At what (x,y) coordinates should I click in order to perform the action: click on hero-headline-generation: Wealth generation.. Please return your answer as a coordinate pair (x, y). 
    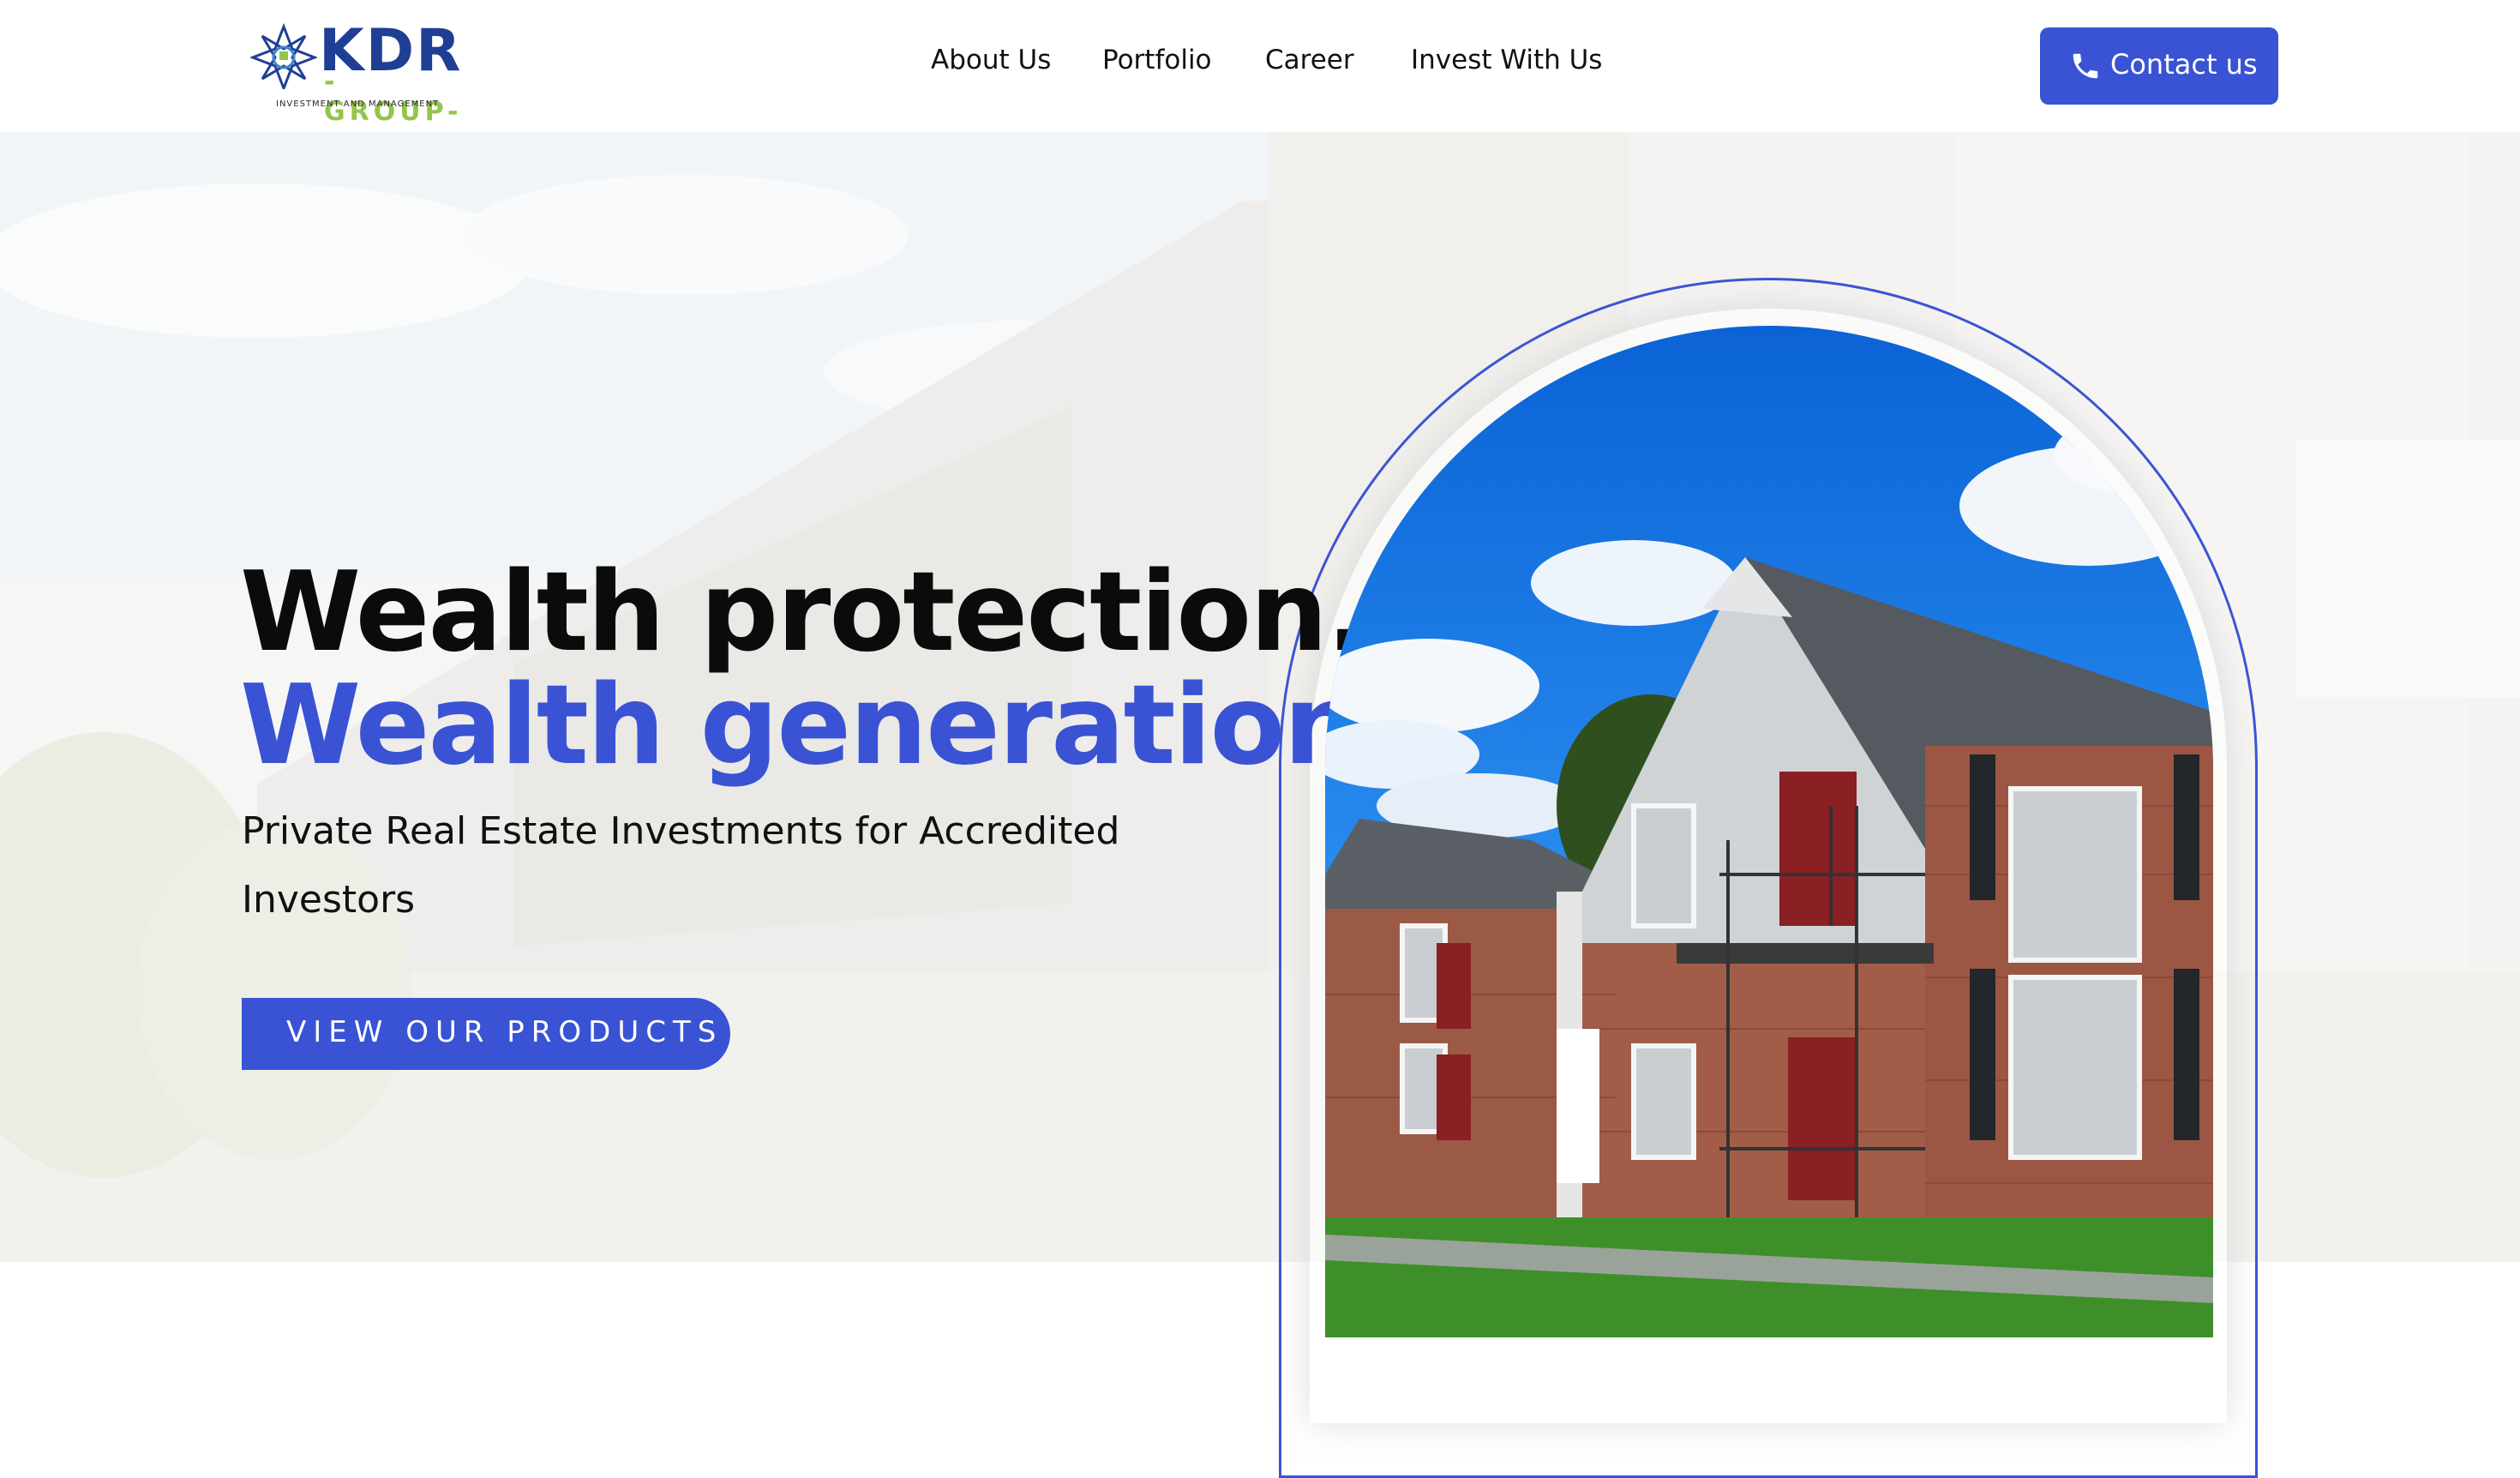
    Looking at the image, I should click on (820, 726).